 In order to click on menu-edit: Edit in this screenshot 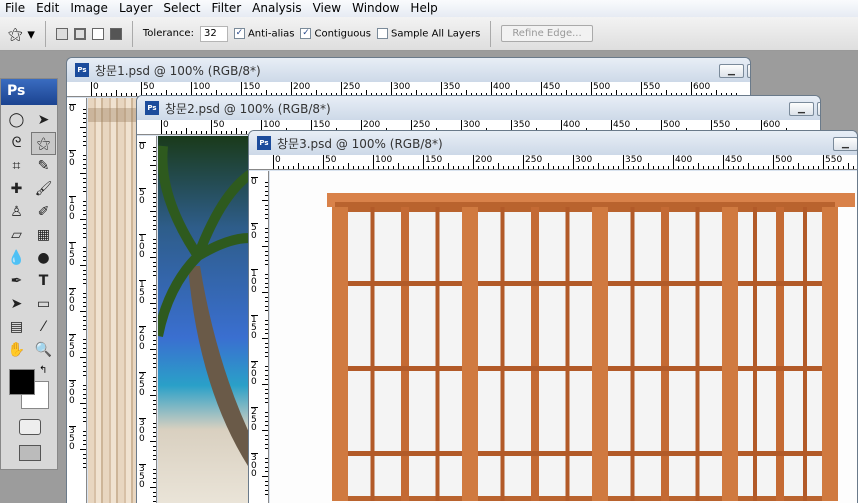, I will do `click(48, 8)`.